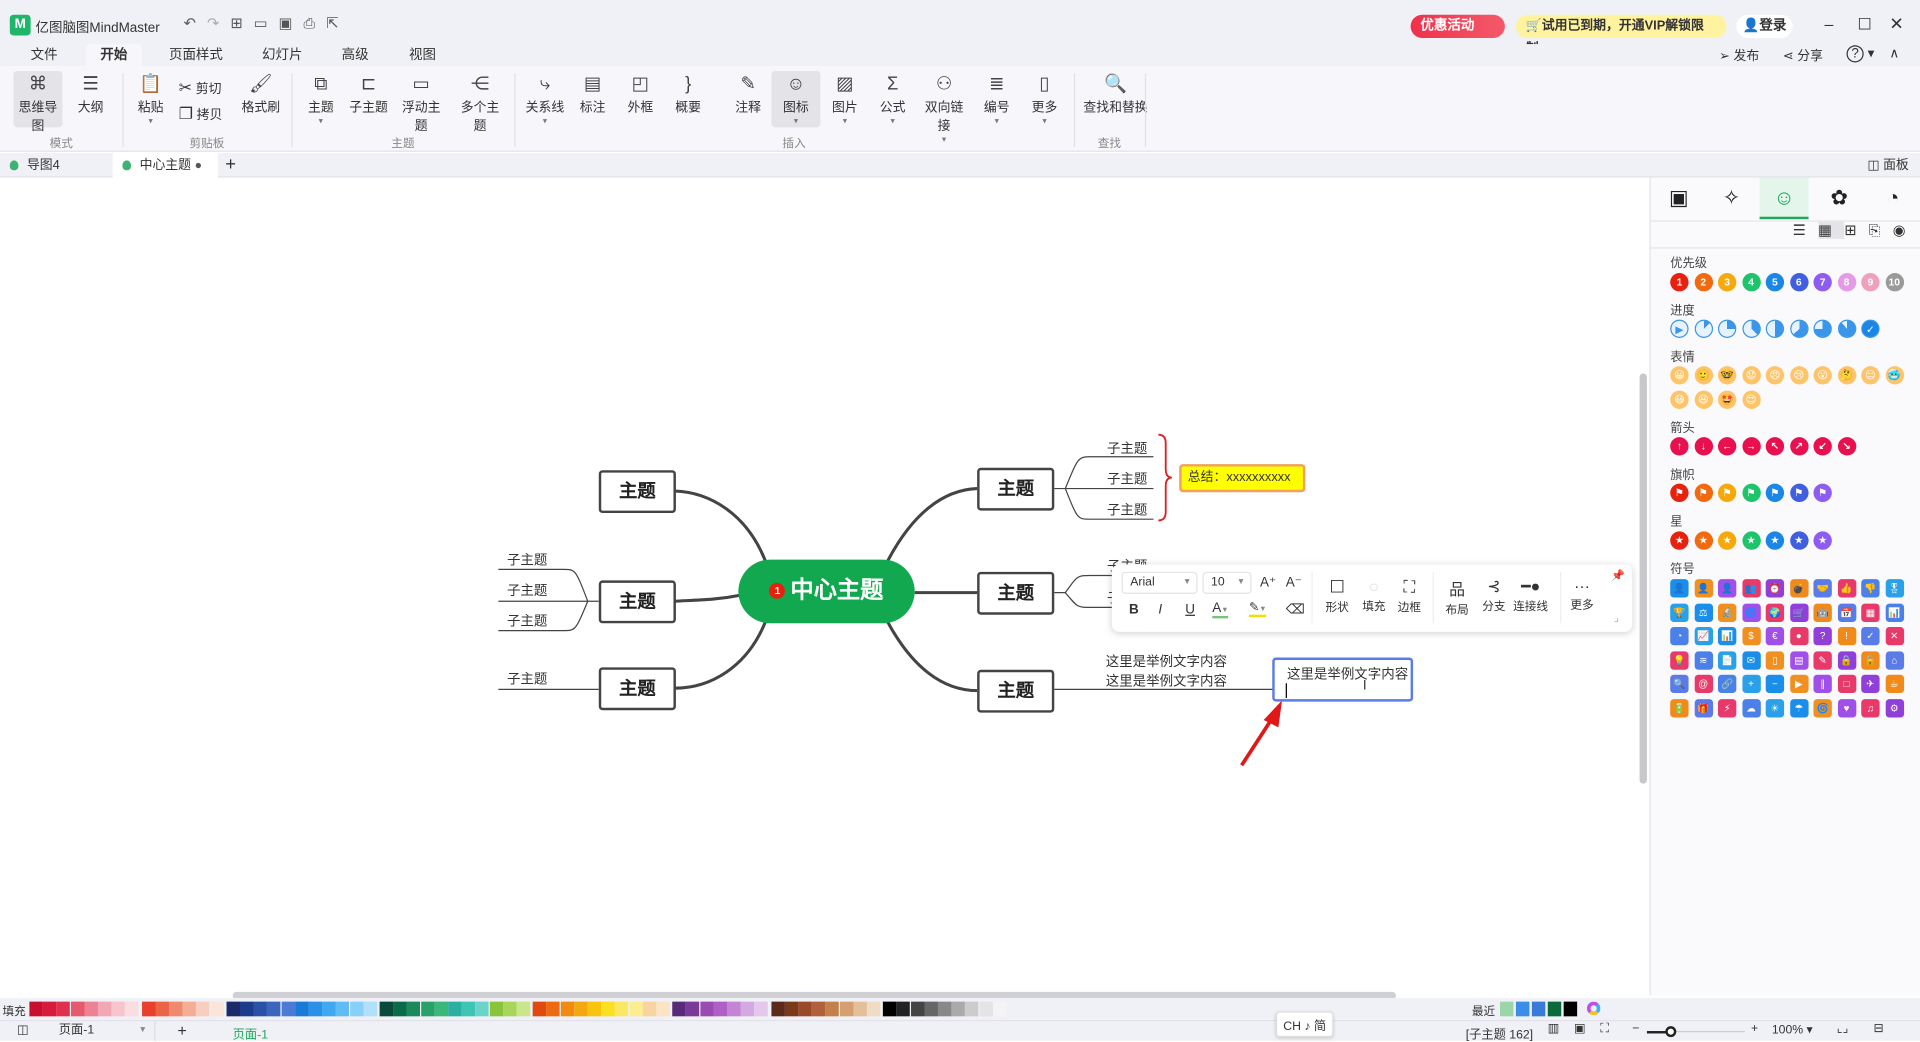 This screenshot has height=1042, width=1920. Describe the element at coordinates (1616, 617) in the screenshot. I see `collapse-corner-icon: ⌟` at that location.